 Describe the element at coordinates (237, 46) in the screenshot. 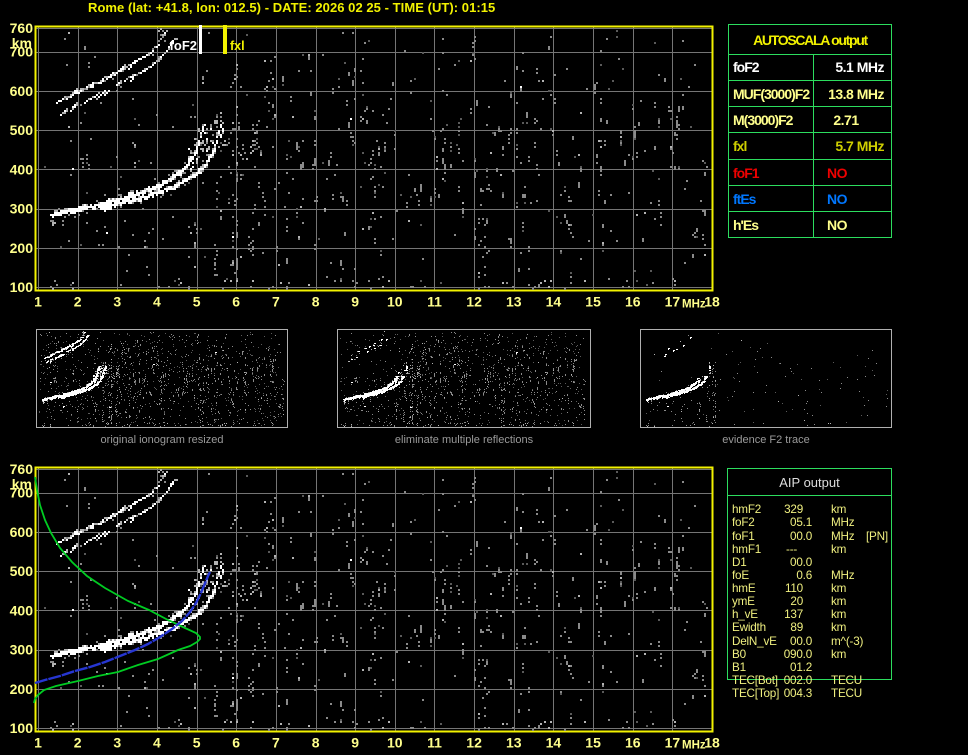

I see `svg-text: fxl` at that location.